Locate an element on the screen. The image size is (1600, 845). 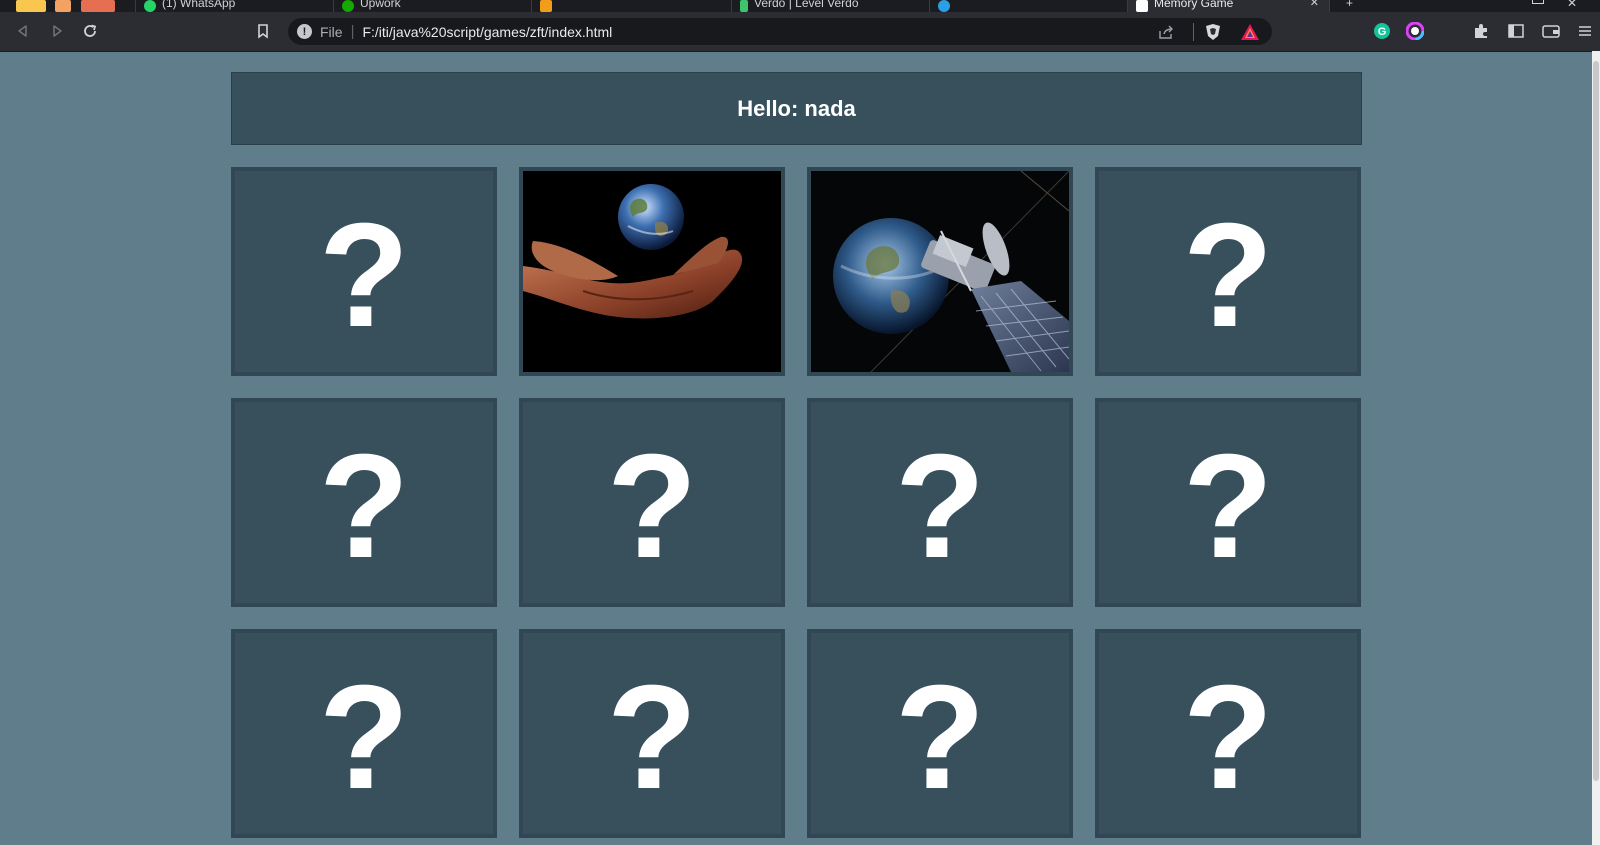
memory-card-satellite is located at coordinates (940, 271).